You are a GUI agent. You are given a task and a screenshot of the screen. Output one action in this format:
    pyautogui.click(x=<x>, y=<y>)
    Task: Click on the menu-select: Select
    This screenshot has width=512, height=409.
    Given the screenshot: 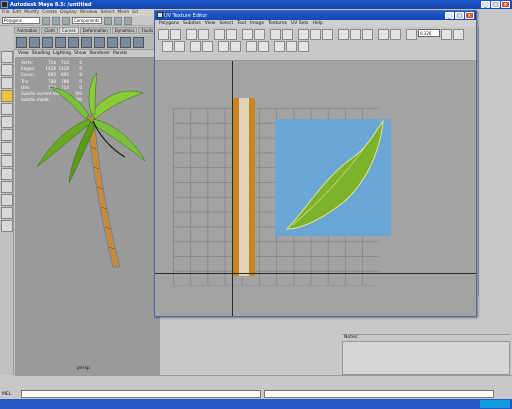 What is the action you would take?
    pyautogui.click(x=107, y=12)
    